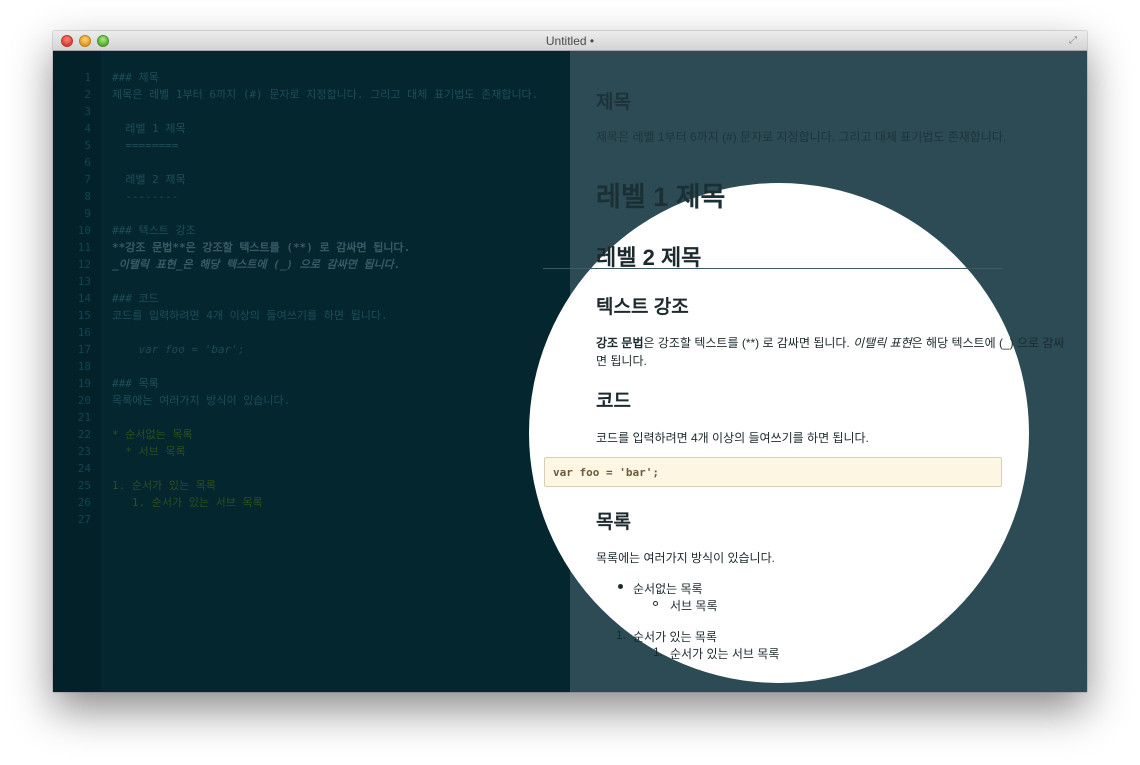 The width and height of the screenshot is (1140, 765). What do you see at coordinates (621, 361) in the screenshot?
I see `preview-paragraph-emphasis-cont: 면 됩니다.` at bounding box center [621, 361].